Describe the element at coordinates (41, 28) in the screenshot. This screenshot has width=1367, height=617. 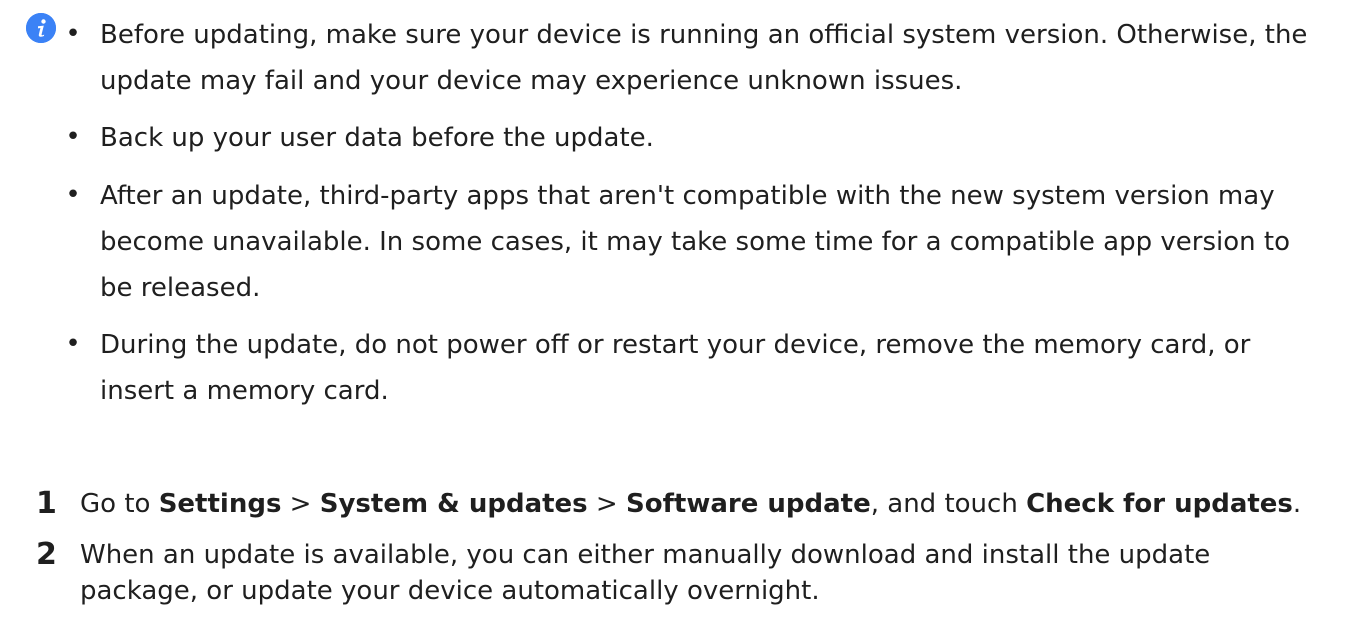
I see `info-icon` at that location.